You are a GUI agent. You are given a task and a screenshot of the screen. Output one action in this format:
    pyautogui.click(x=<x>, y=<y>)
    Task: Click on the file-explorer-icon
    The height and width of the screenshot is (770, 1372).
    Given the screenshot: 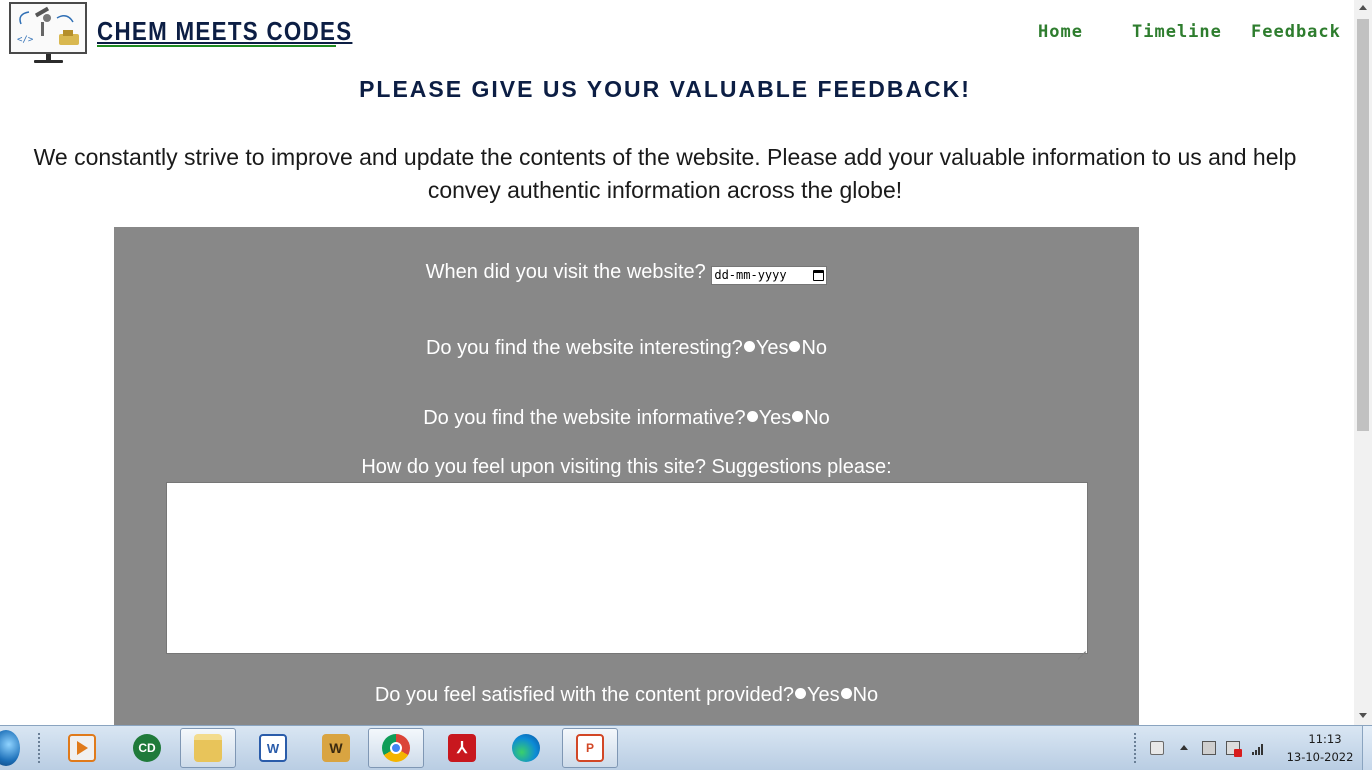 What is the action you would take?
    pyautogui.click(x=208, y=748)
    